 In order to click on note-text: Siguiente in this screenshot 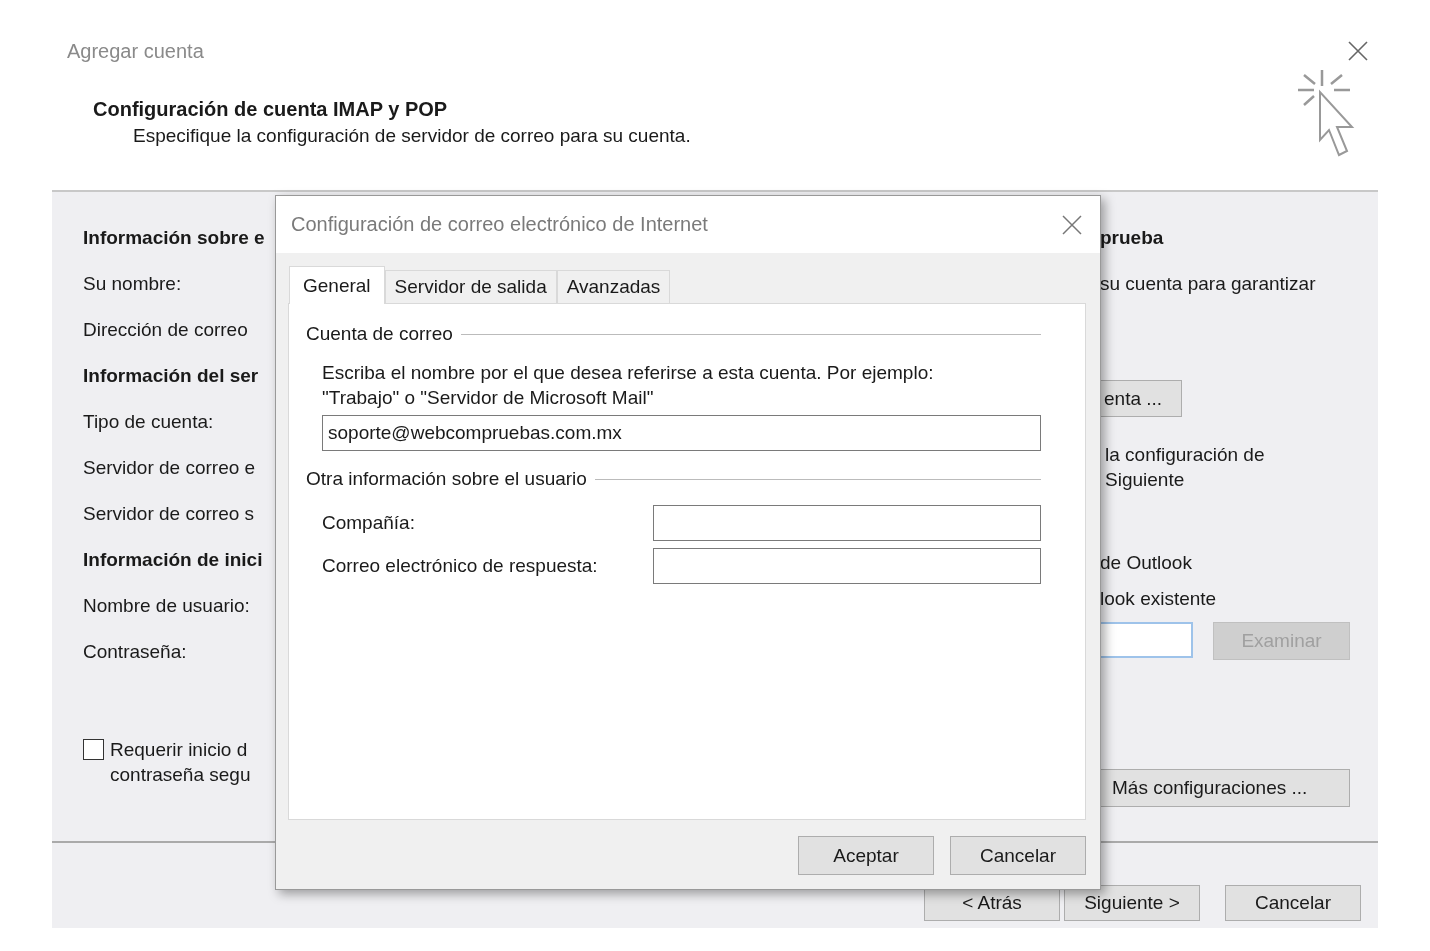, I will do `click(1145, 480)`.